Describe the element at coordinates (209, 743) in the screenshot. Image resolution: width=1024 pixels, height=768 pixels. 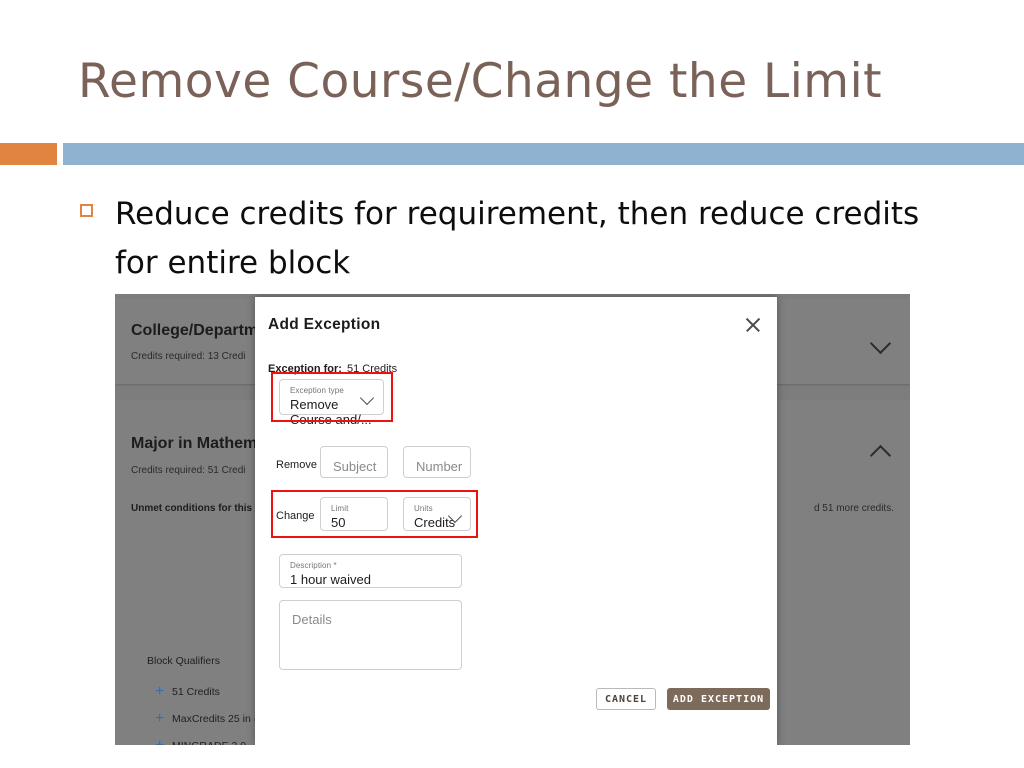
I see `list-item-label: MINGRADE 2.0` at that location.